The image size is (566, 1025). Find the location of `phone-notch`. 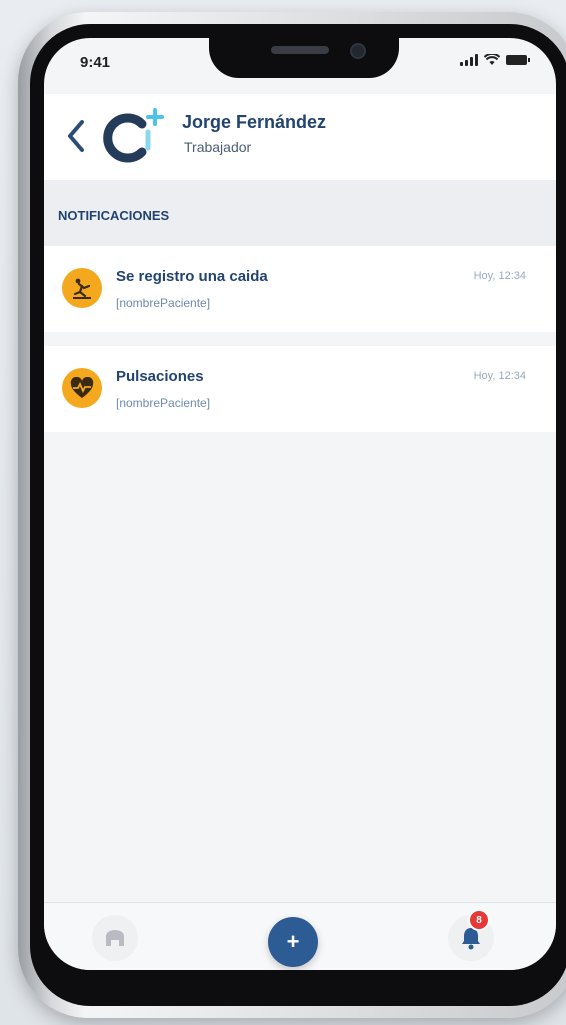

phone-notch is located at coordinates (304, 58).